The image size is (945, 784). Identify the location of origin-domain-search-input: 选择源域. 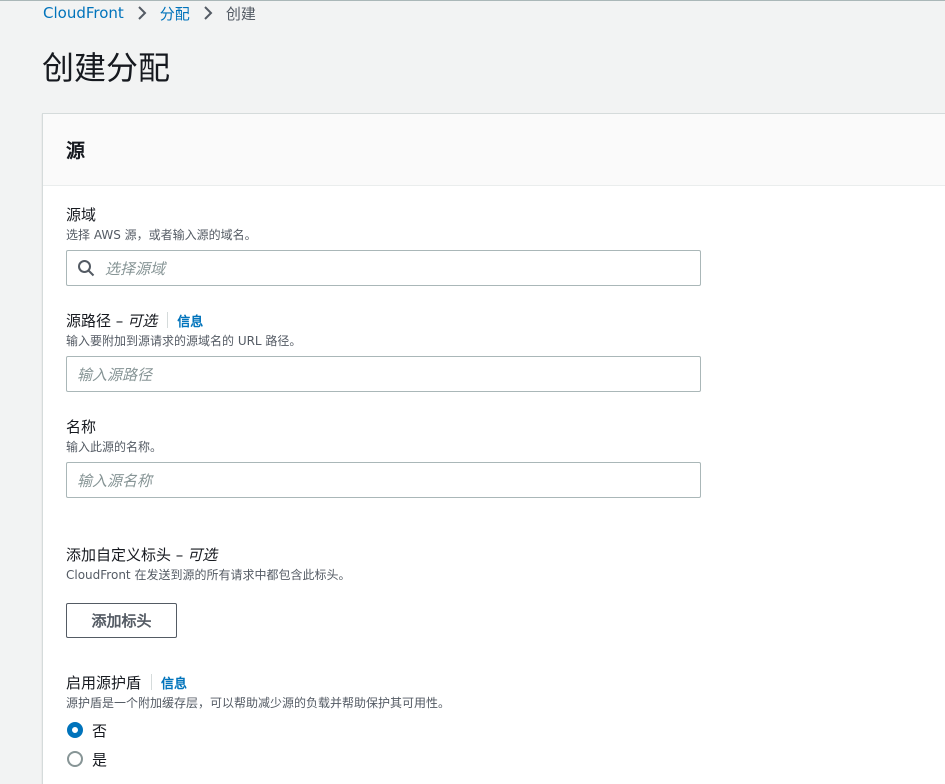
(383, 268).